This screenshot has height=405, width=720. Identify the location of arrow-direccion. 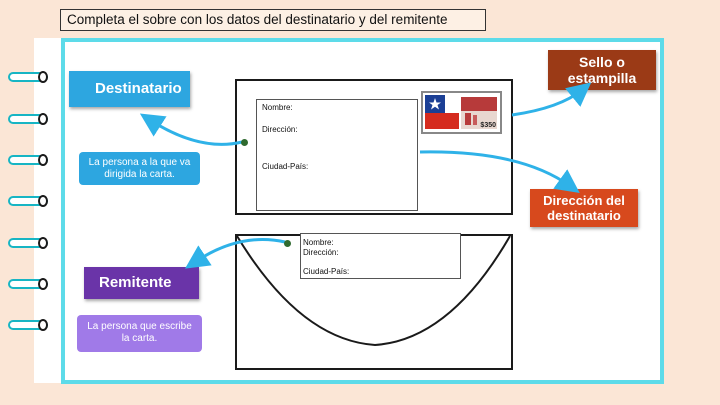
(499, 172).